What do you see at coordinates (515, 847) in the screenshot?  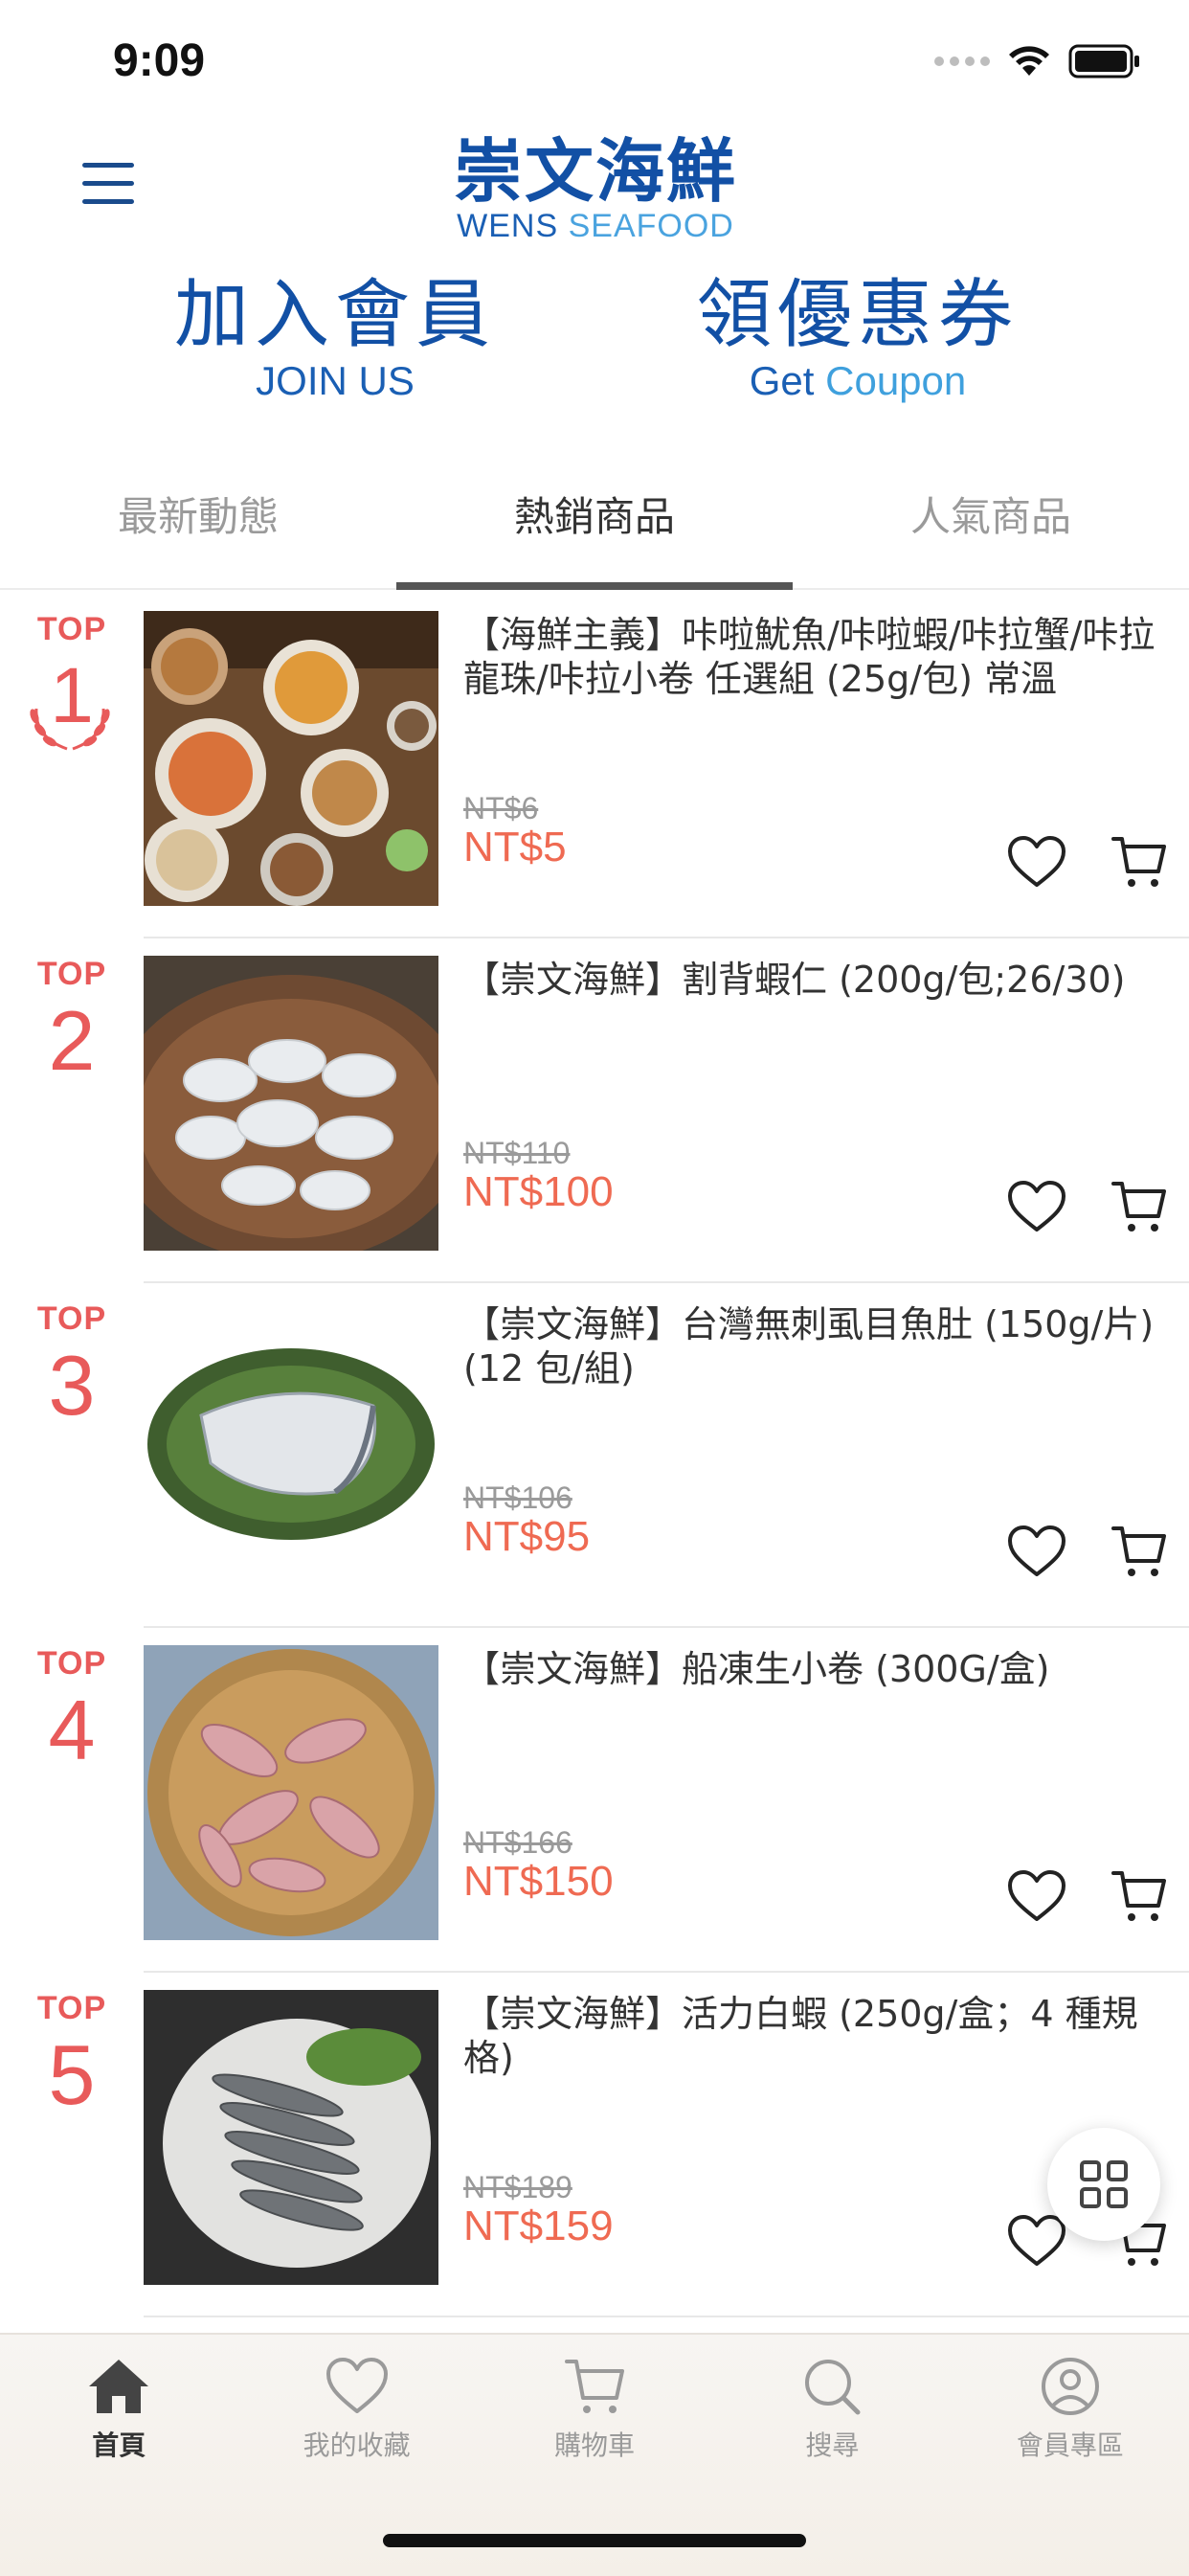 I see `sale-price: NT$5` at bounding box center [515, 847].